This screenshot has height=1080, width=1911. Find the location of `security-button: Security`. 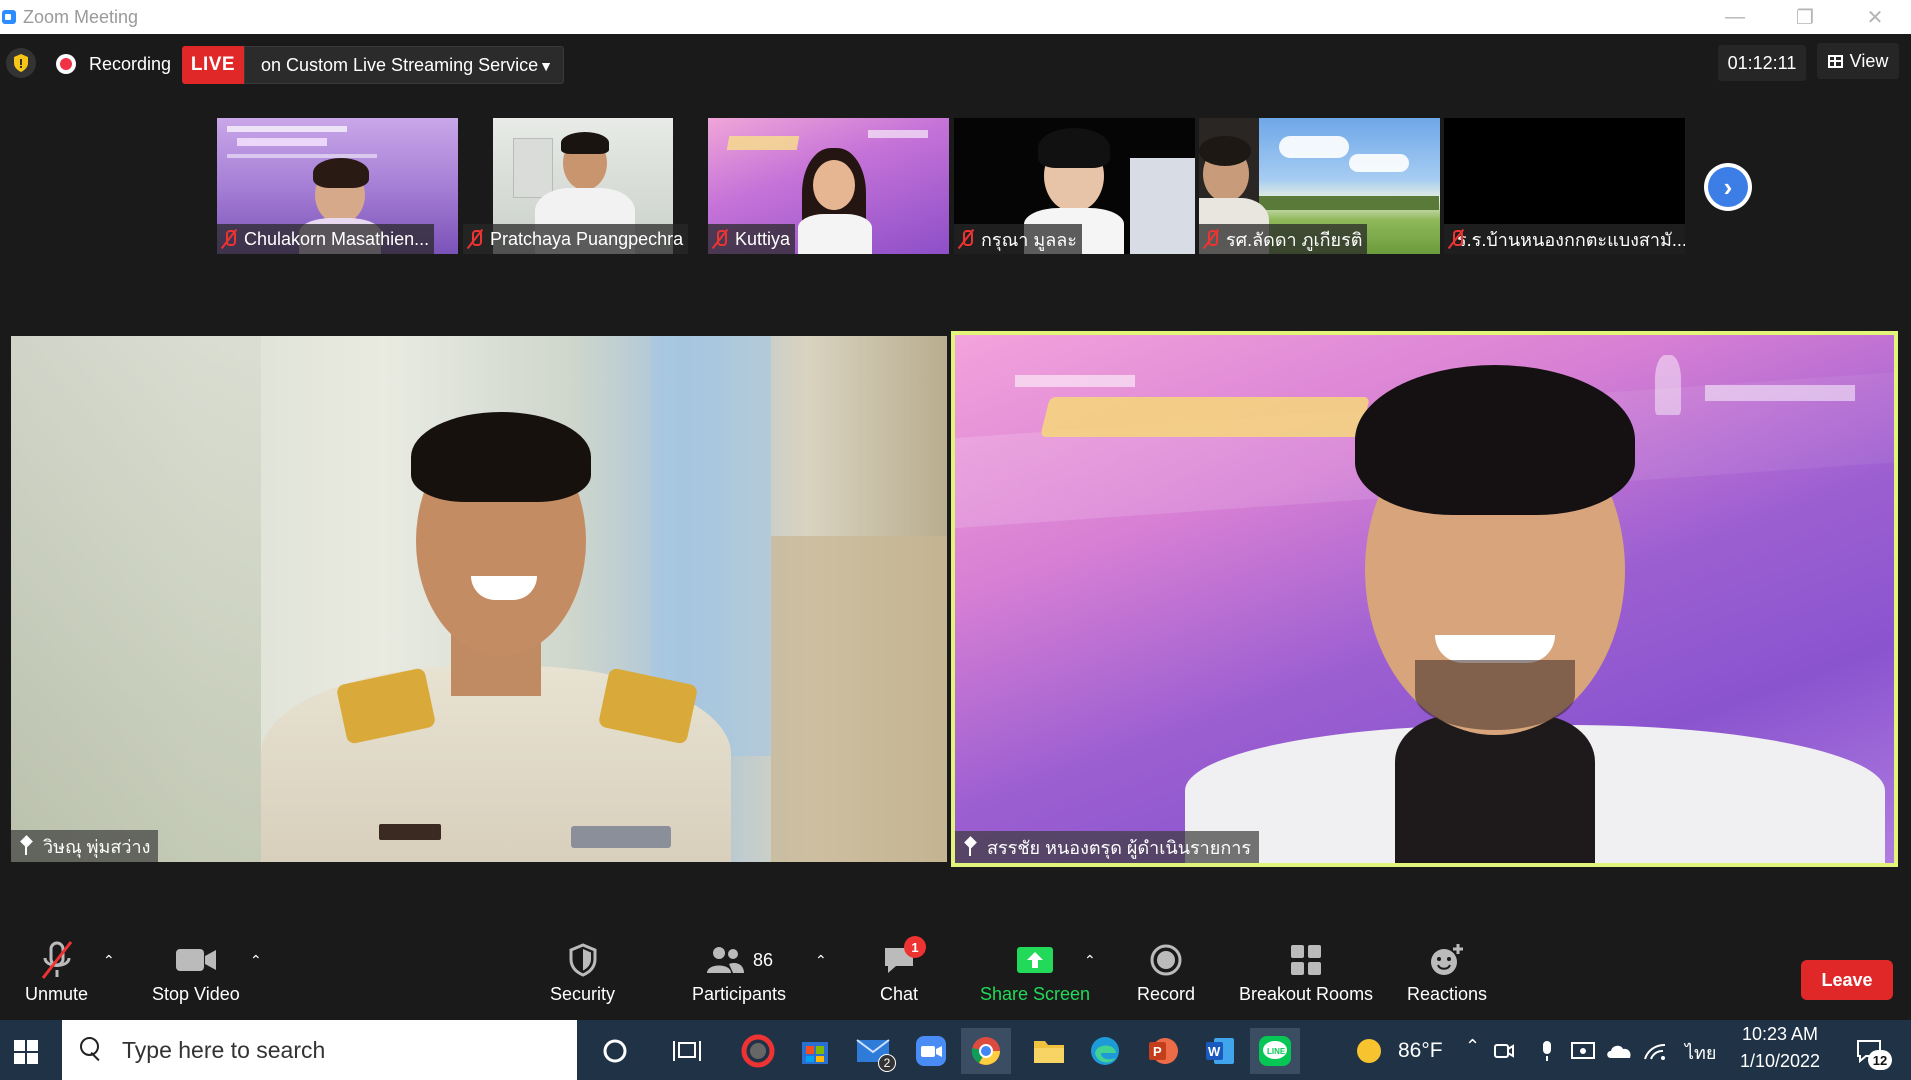

security-button: Security is located at coordinates (582, 971).